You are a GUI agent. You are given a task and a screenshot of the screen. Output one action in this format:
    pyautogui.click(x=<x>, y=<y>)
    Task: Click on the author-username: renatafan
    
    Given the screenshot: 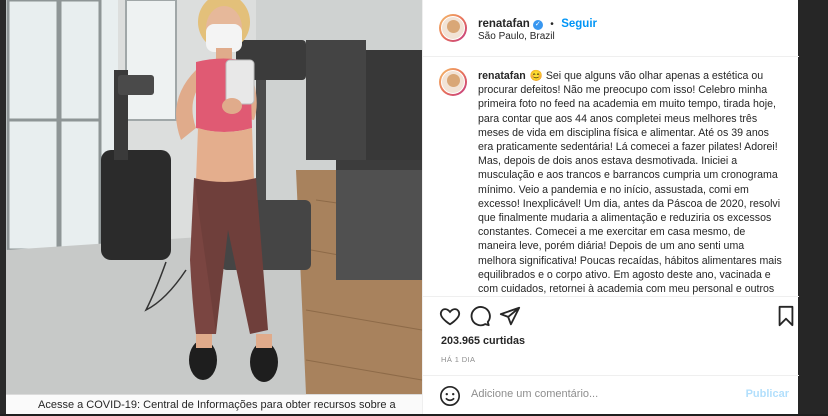 What is the action you would take?
    pyautogui.click(x=504, y=24)
    